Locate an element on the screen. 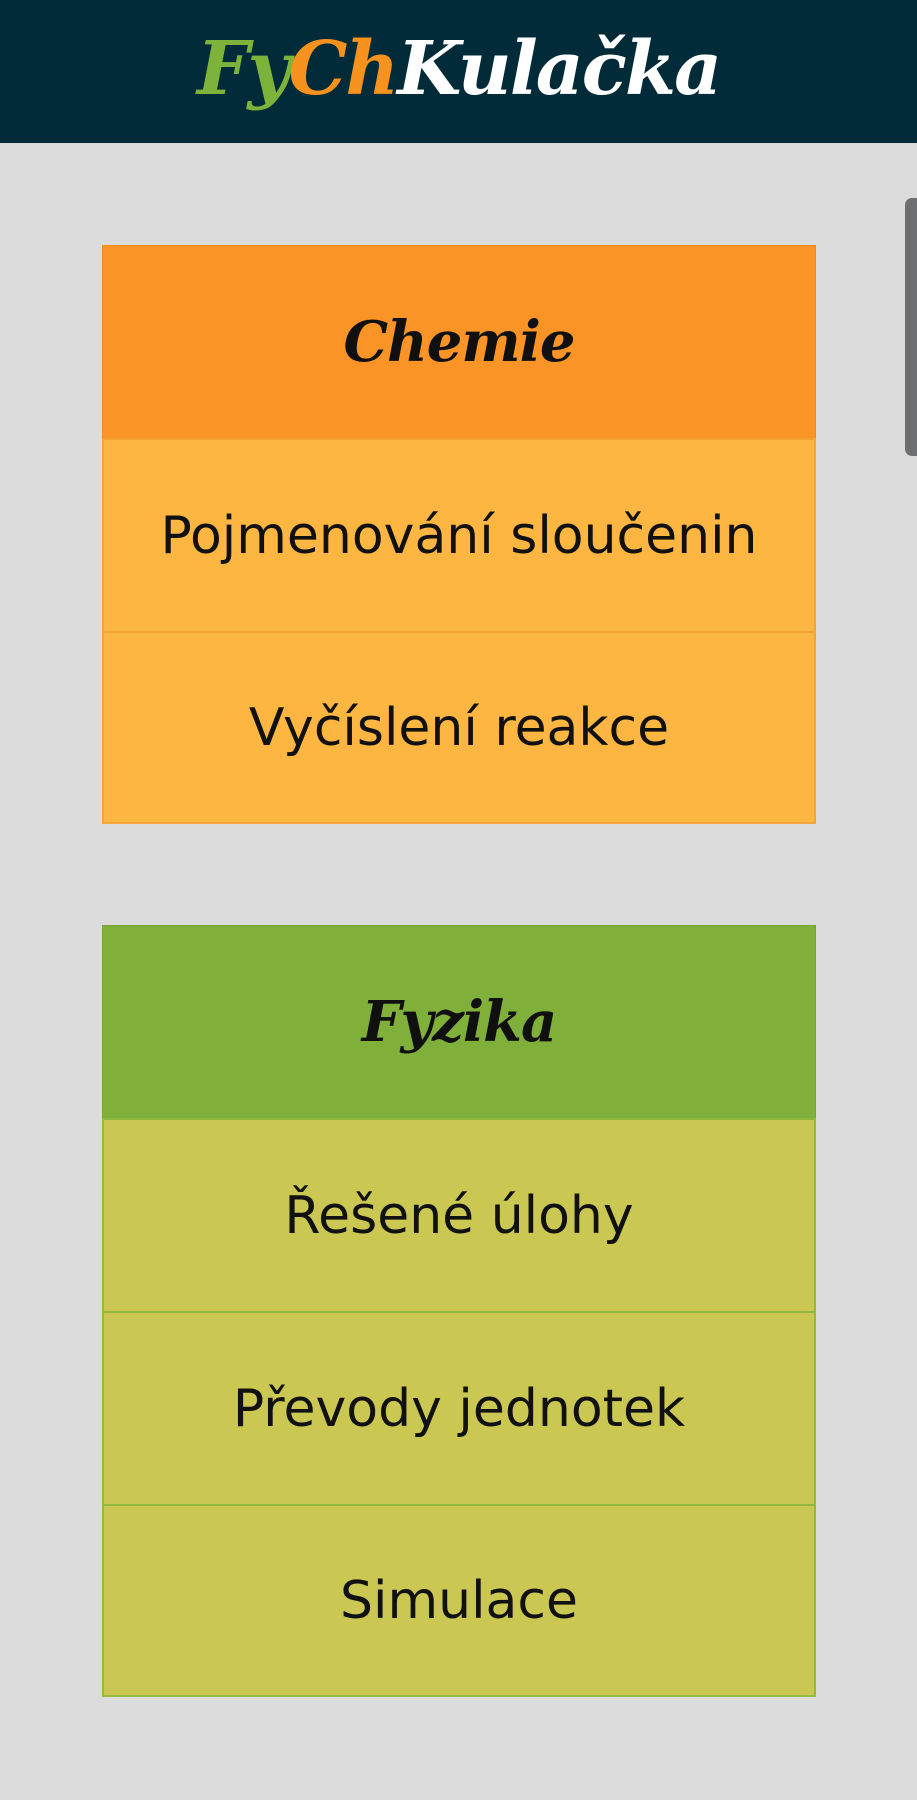 The height and width of the screenshot is (1800, 917). menu-item-resene-ulohy: Řešené úlohy is located at coordinates (459, 1214).